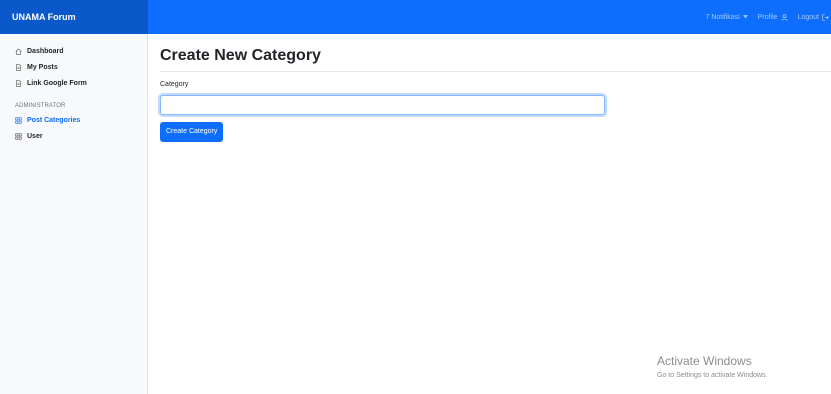  What do you see at coordinates (382, 105) in the screenshot?
I see `category-input` at bounding box center [382, 105].